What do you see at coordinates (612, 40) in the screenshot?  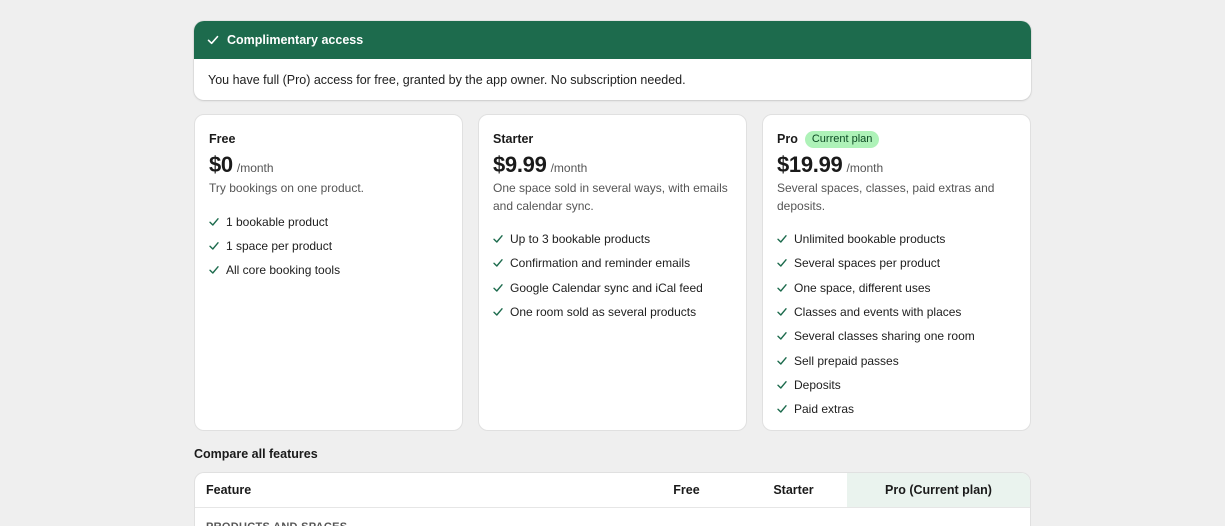 I see `banner-header: Complimentary access` at bounding box center [612, 40].